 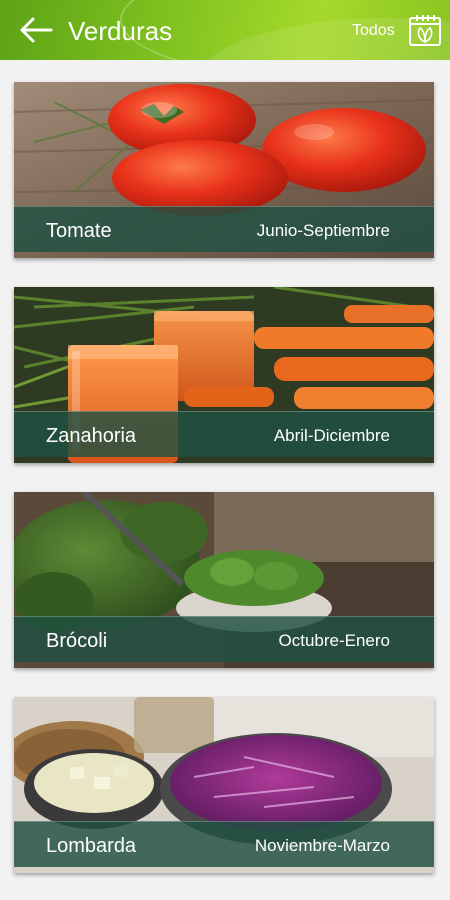 What do you see at coordinates (373, 31) in the screenshot?
I see `filter-all-button: Todos` at bounding box center [373, 31].